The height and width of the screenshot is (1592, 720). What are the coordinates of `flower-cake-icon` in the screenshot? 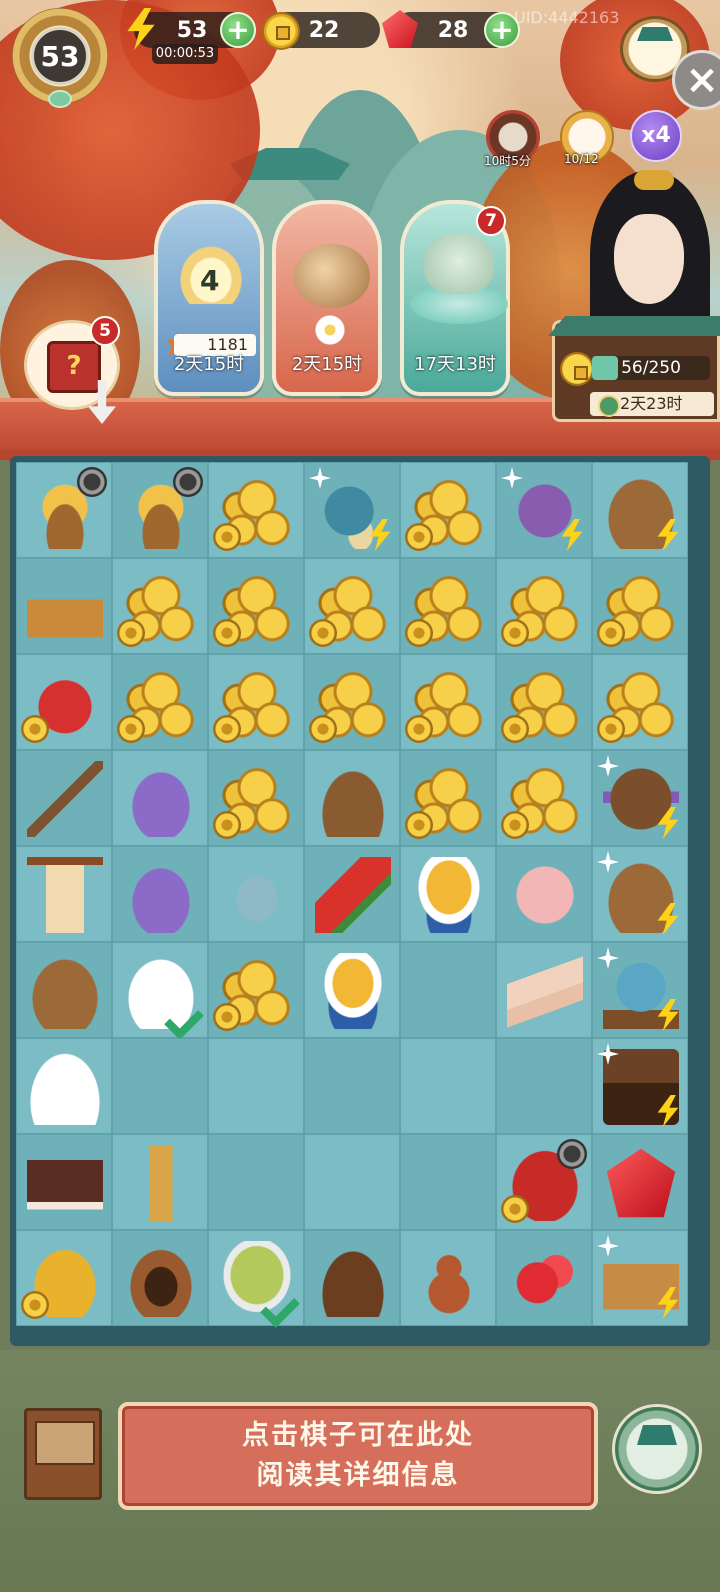 It's located at (353, 799).